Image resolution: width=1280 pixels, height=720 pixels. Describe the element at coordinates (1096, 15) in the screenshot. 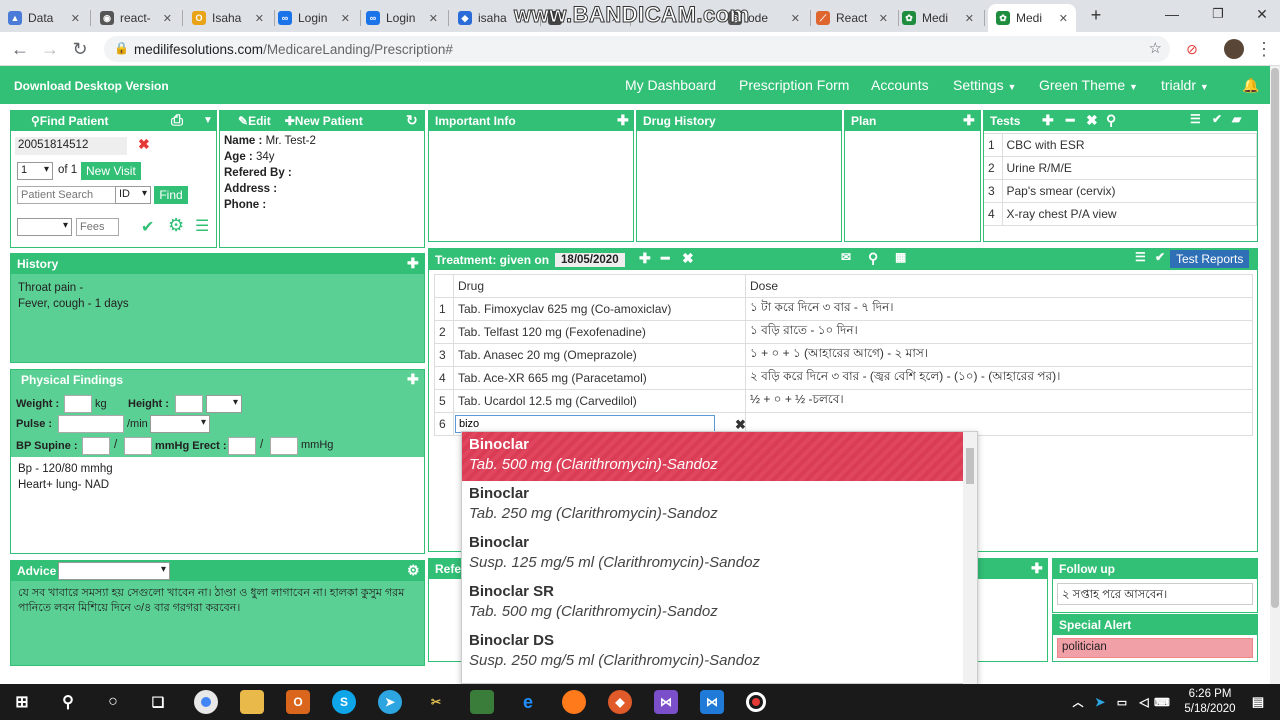

I see `new-tab-icon: +` at that location.